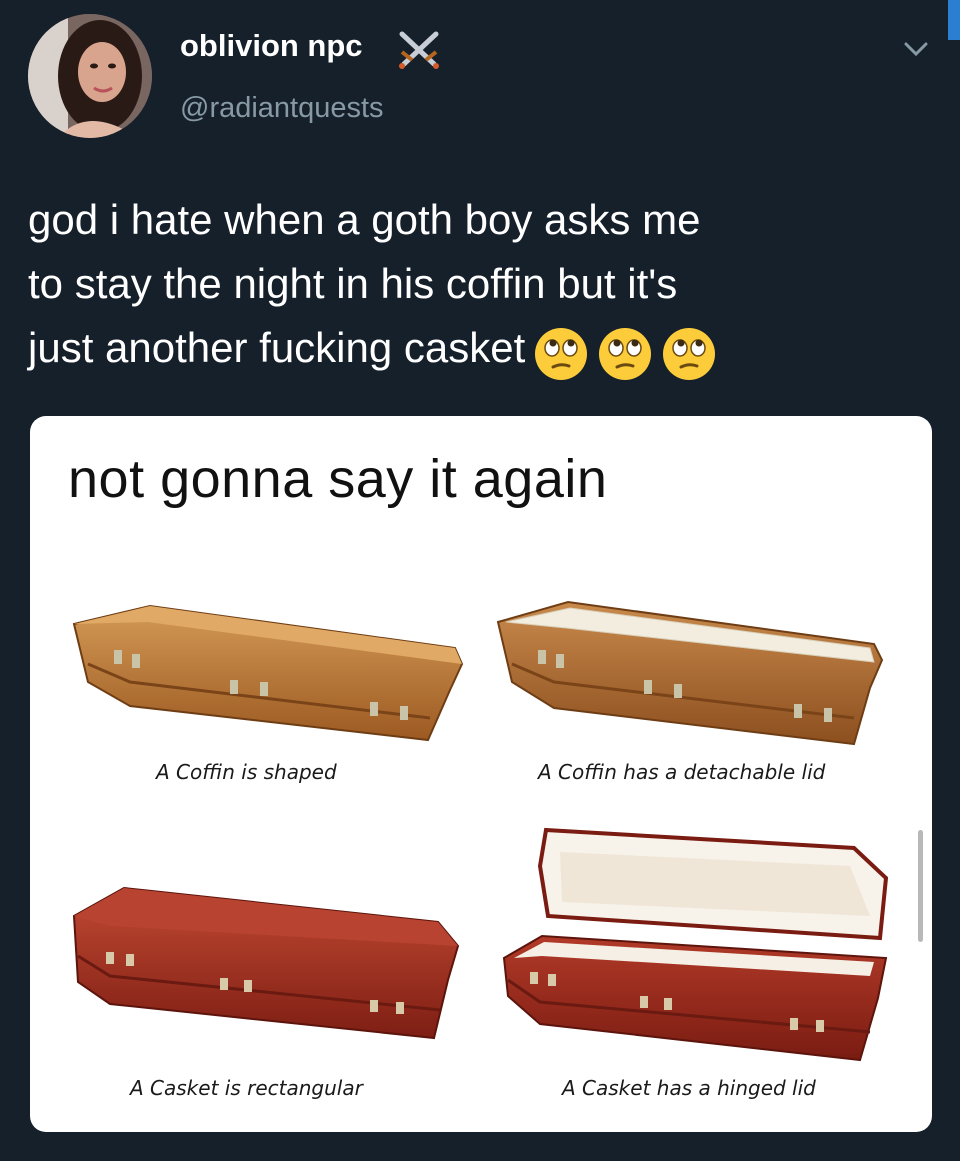  Describe the element at coordinates (271, 46) in the screenshot. I see `display-name: oblivion npc` at that location.